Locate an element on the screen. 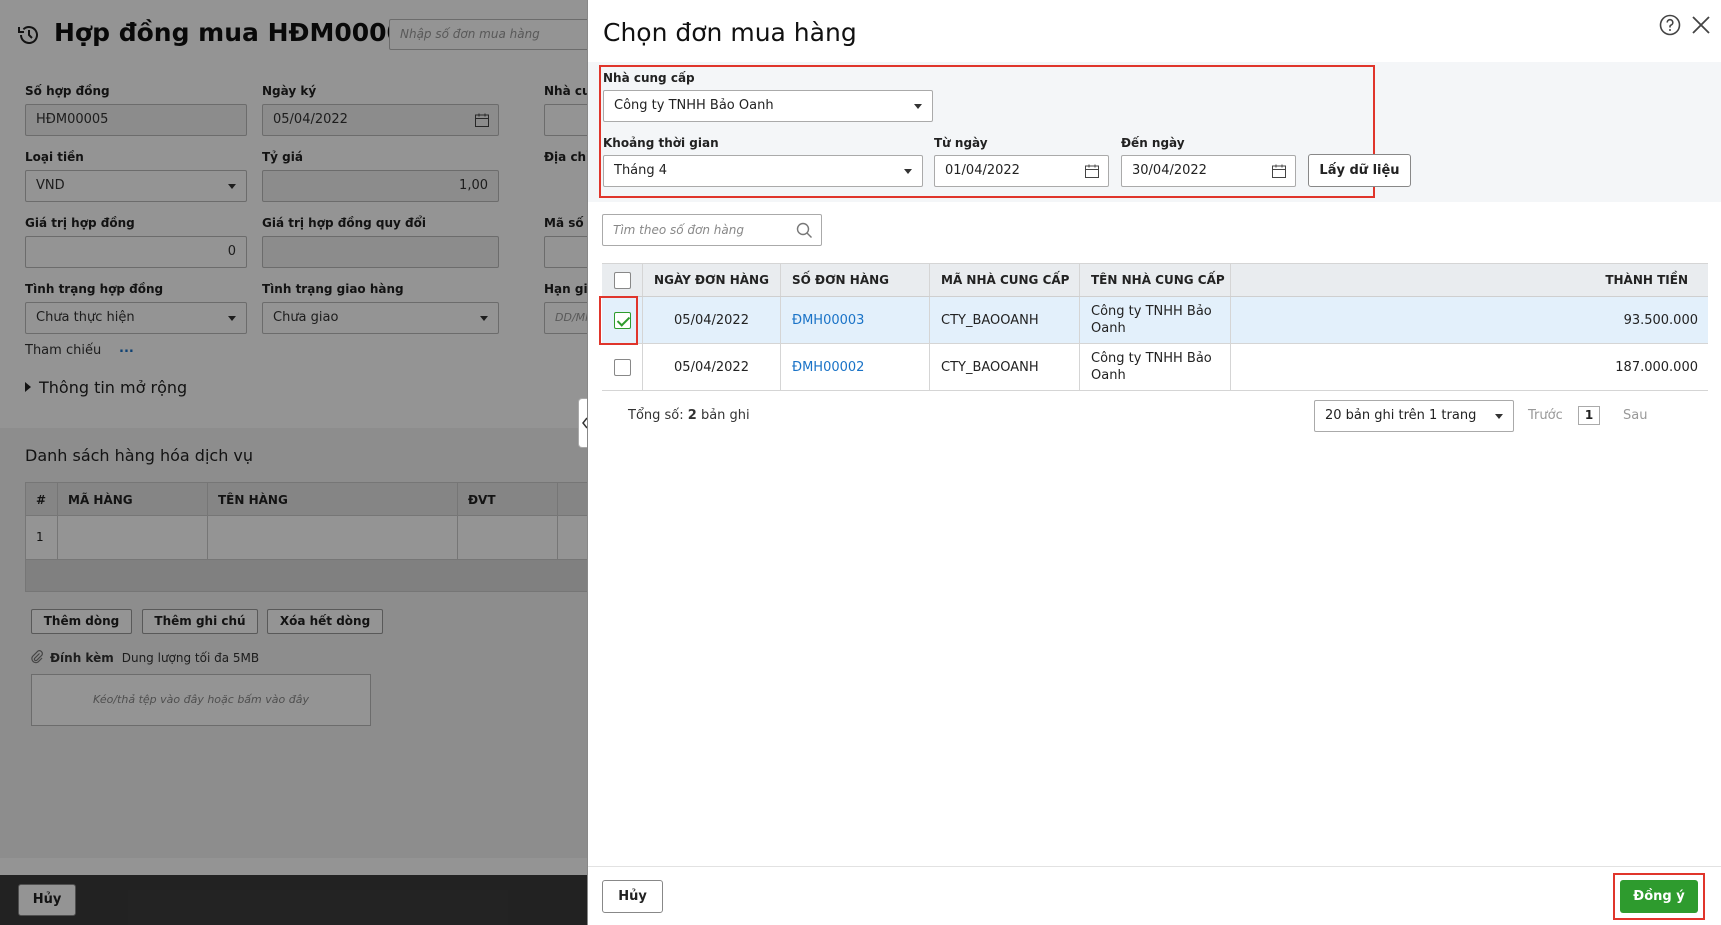 The image size is (1721, 925). period-value: Tháng 4 is located at coordinates (641, 170).